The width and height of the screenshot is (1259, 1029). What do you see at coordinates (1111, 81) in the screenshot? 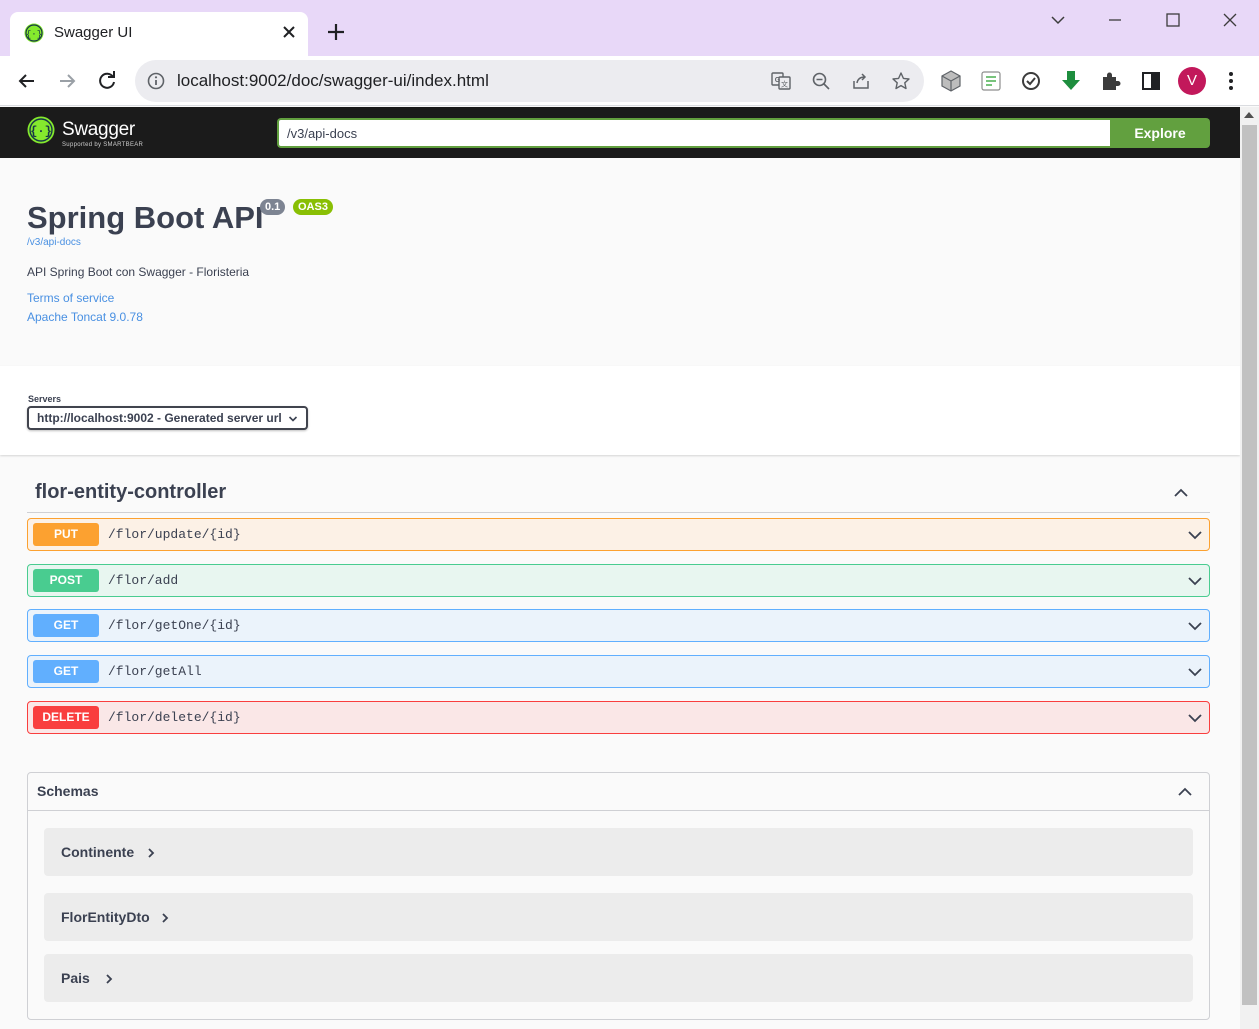
I see `extensions-puzzle-icon` at bounding box center [1111, 81].